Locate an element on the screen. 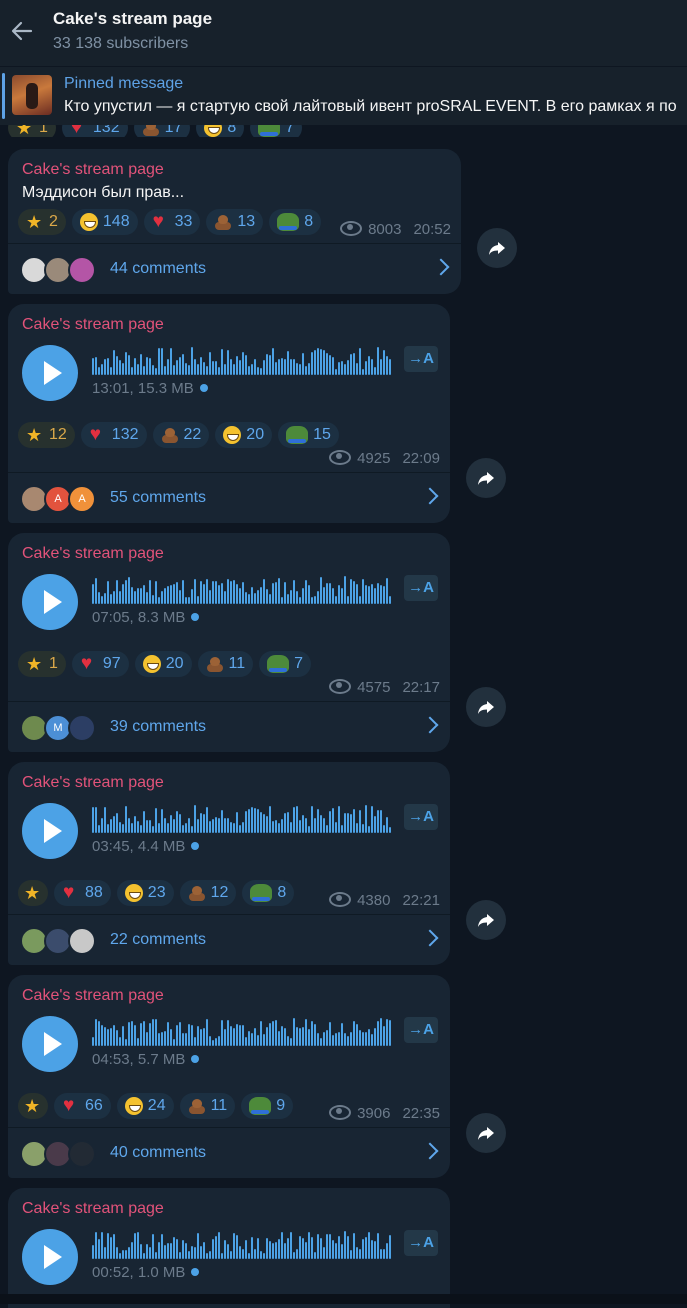 The width and height of the screenshot is (687, 1308). reaction-chip: 24 is located at coordinates (145, 1106).